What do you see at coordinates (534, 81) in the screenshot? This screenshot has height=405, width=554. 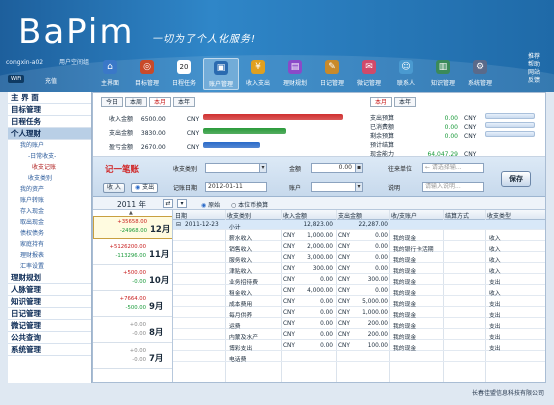 I see `feedback-link: 反馈` at bounding box center [534, 81].